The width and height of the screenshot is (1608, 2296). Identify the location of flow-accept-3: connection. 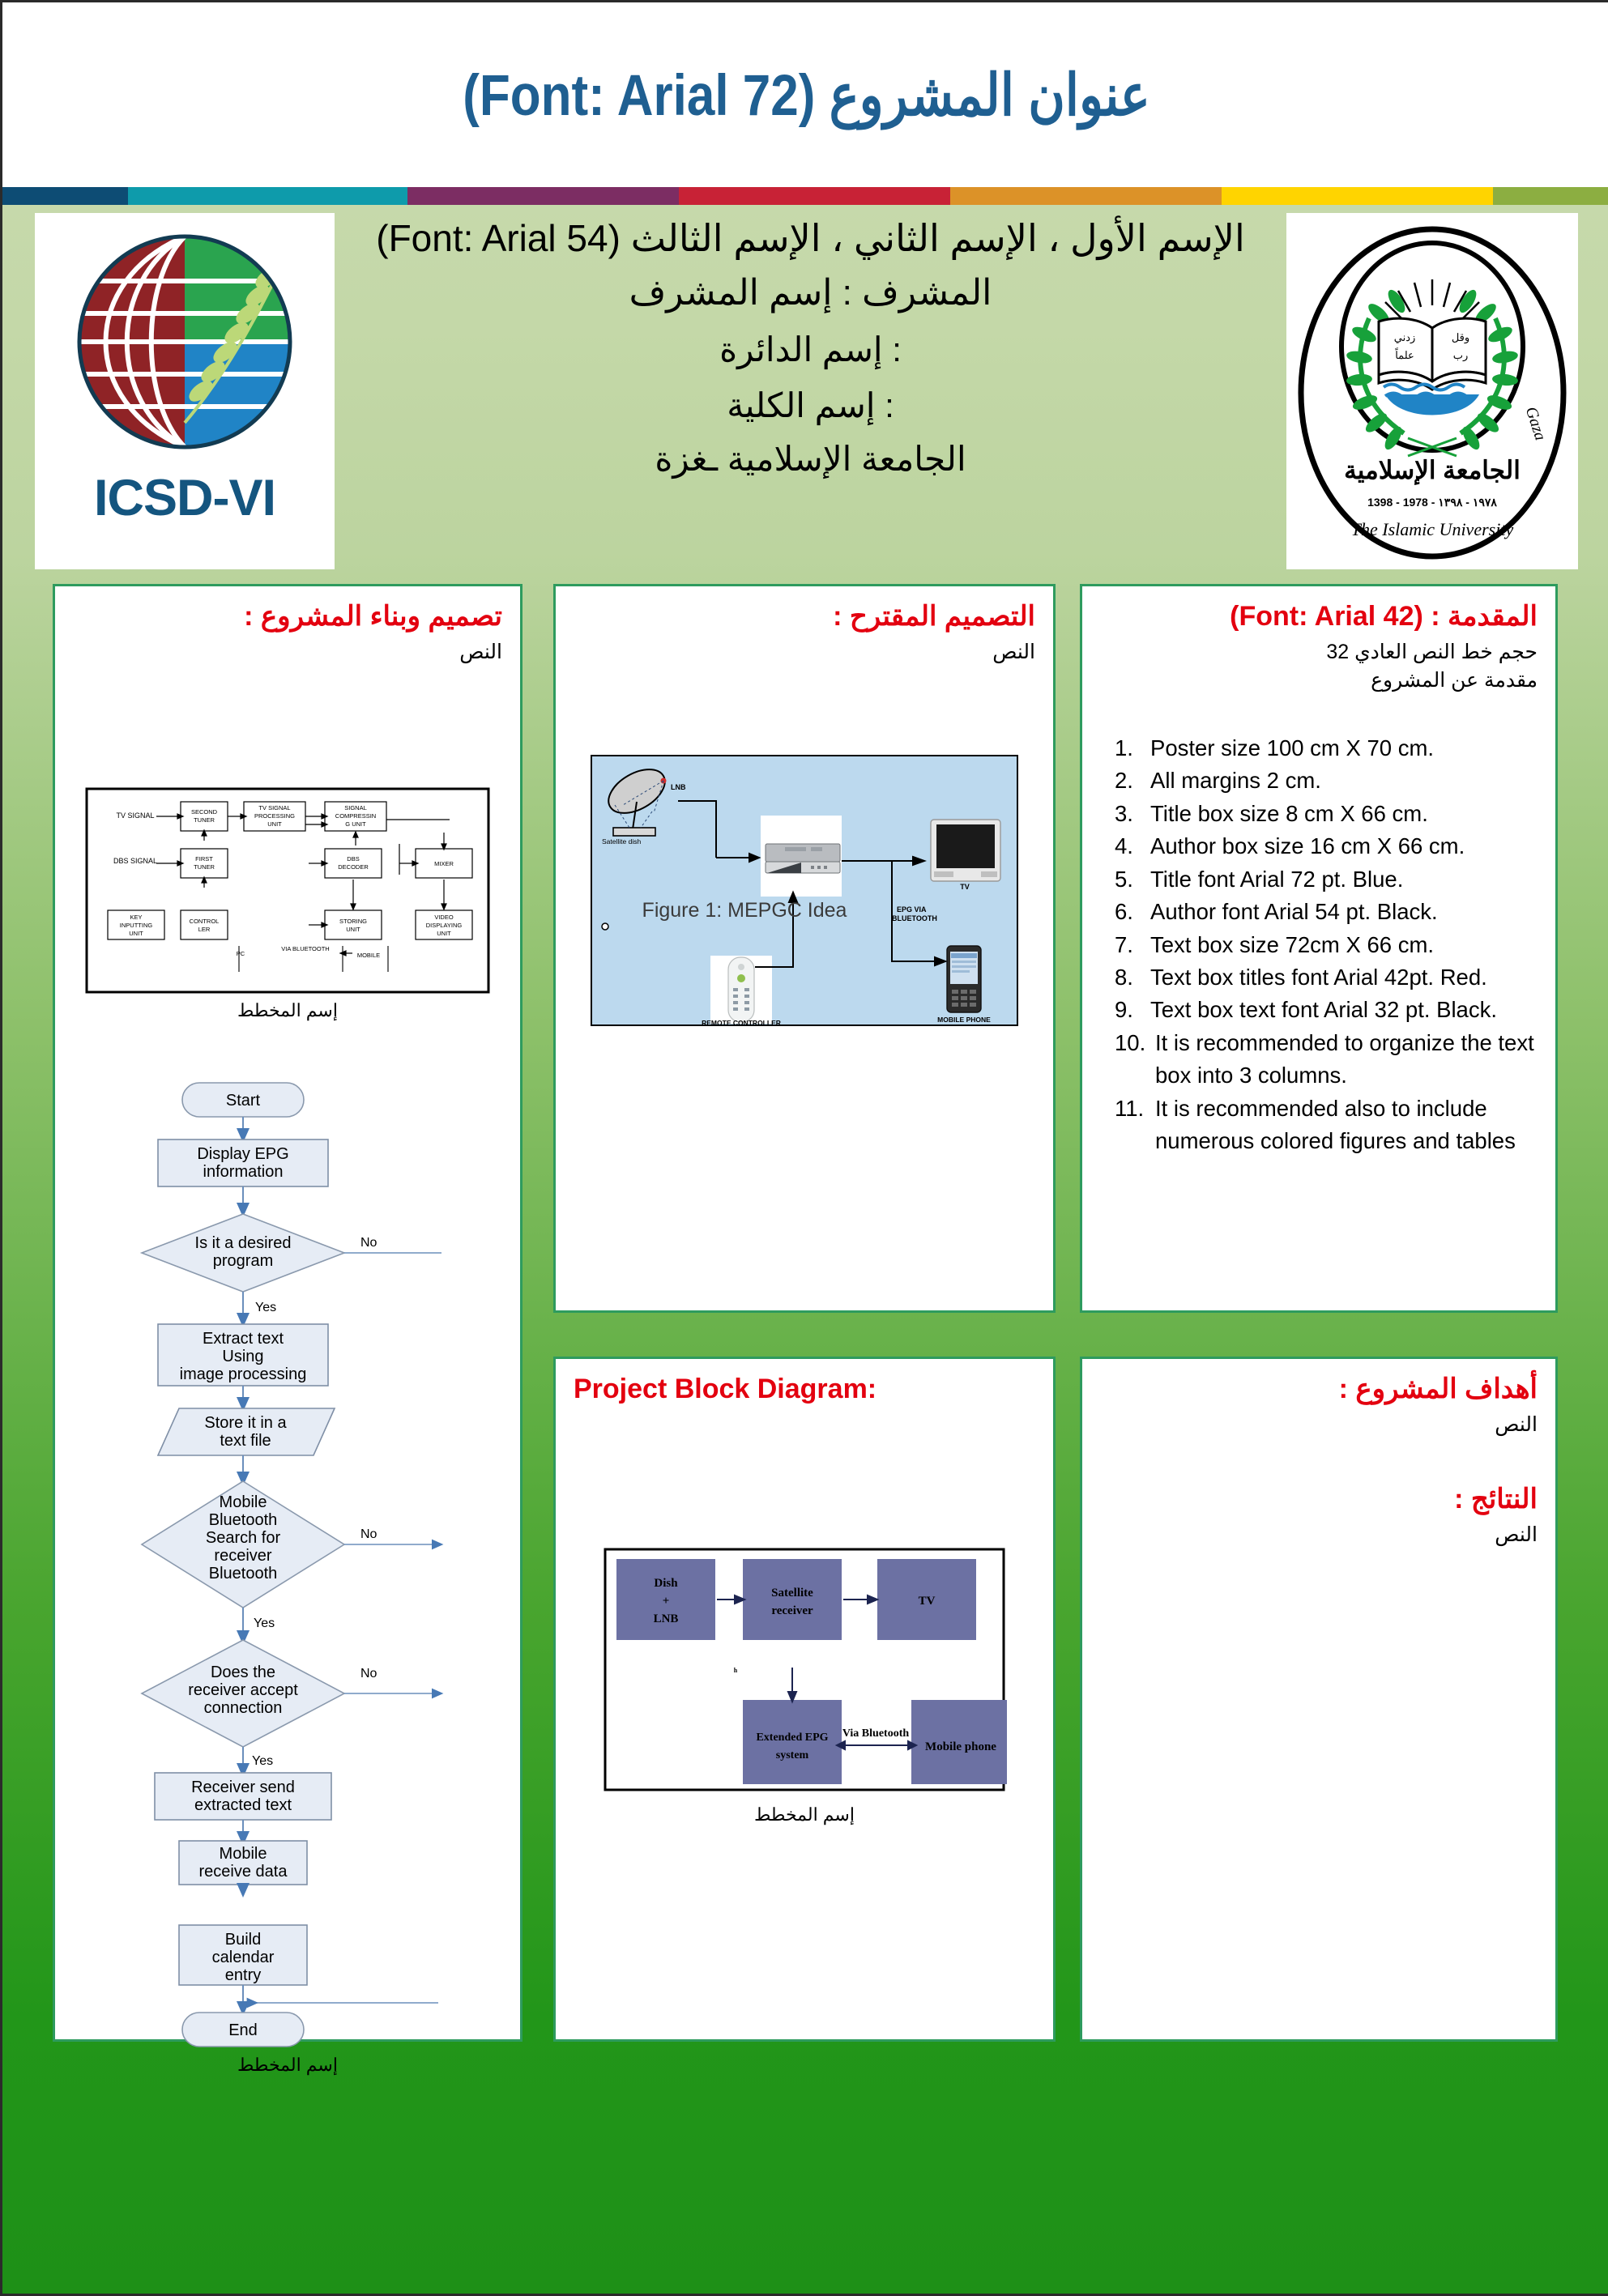
(243, 1708).